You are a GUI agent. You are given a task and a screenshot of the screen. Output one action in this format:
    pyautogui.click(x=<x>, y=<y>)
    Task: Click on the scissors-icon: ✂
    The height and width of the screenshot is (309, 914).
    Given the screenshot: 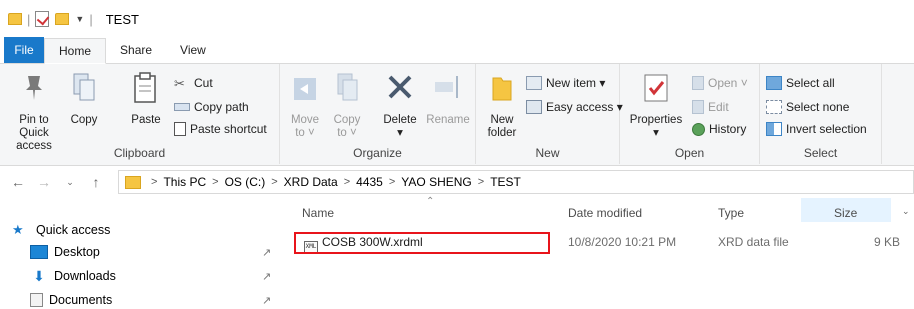 What is the action you would take?
    pyautogui.click(x=179, y=83)
    